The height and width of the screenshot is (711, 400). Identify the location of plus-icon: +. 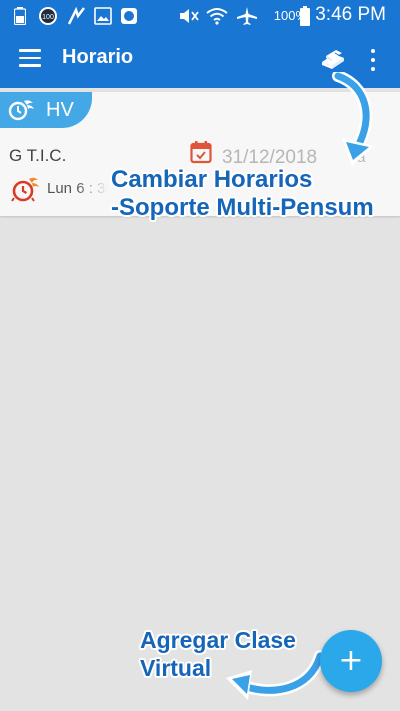
(351, 660).